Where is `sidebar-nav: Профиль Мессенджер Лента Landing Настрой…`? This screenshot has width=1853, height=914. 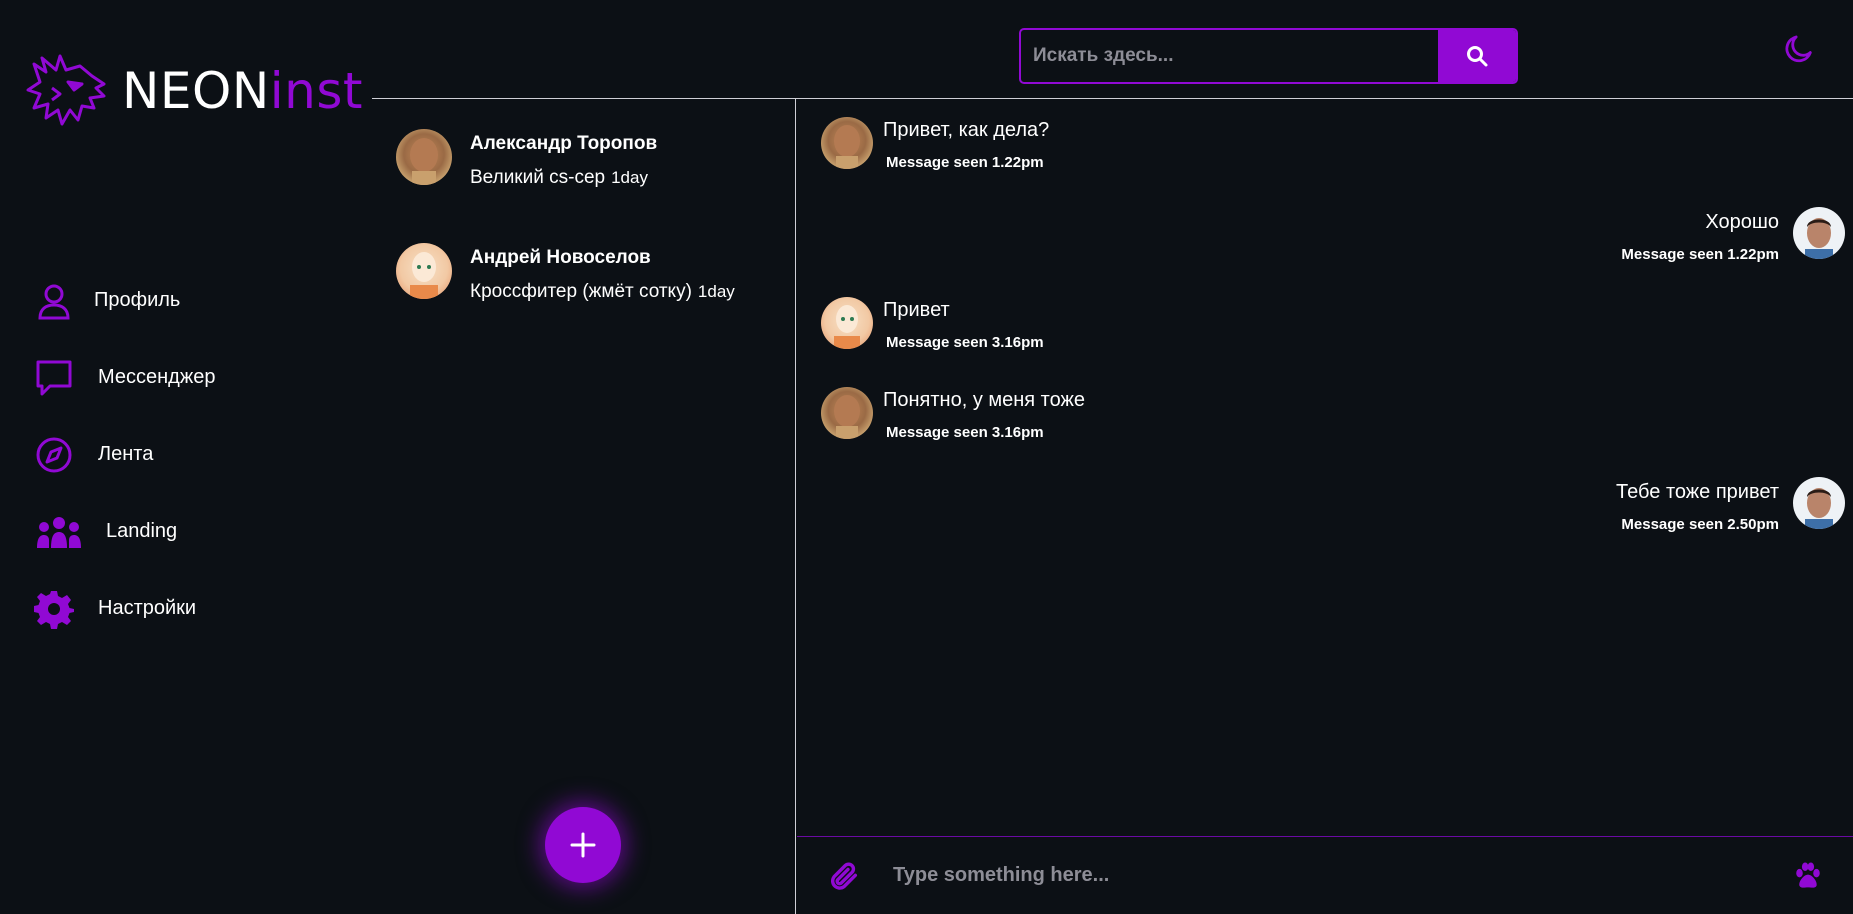
sidebar-nav: Профиль Мессенджер Лента Landing Настрой… is located at coordinates (124, 454).